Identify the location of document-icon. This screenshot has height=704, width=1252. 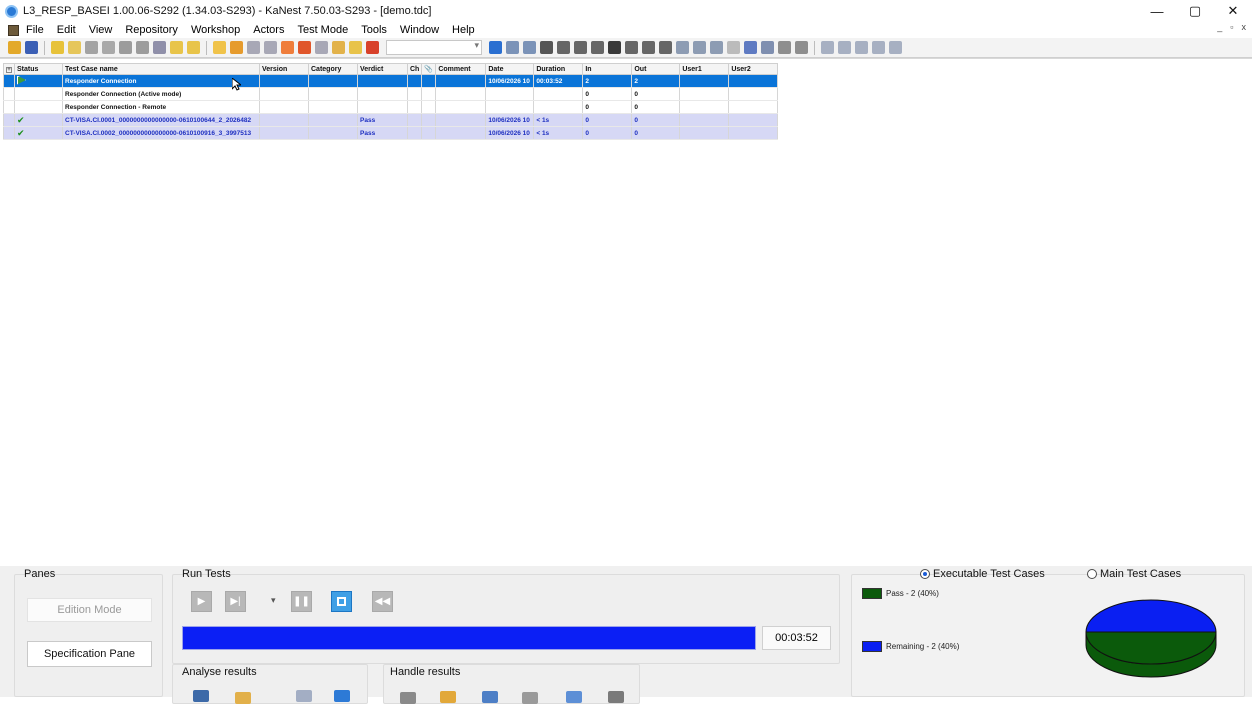
(13, 30).